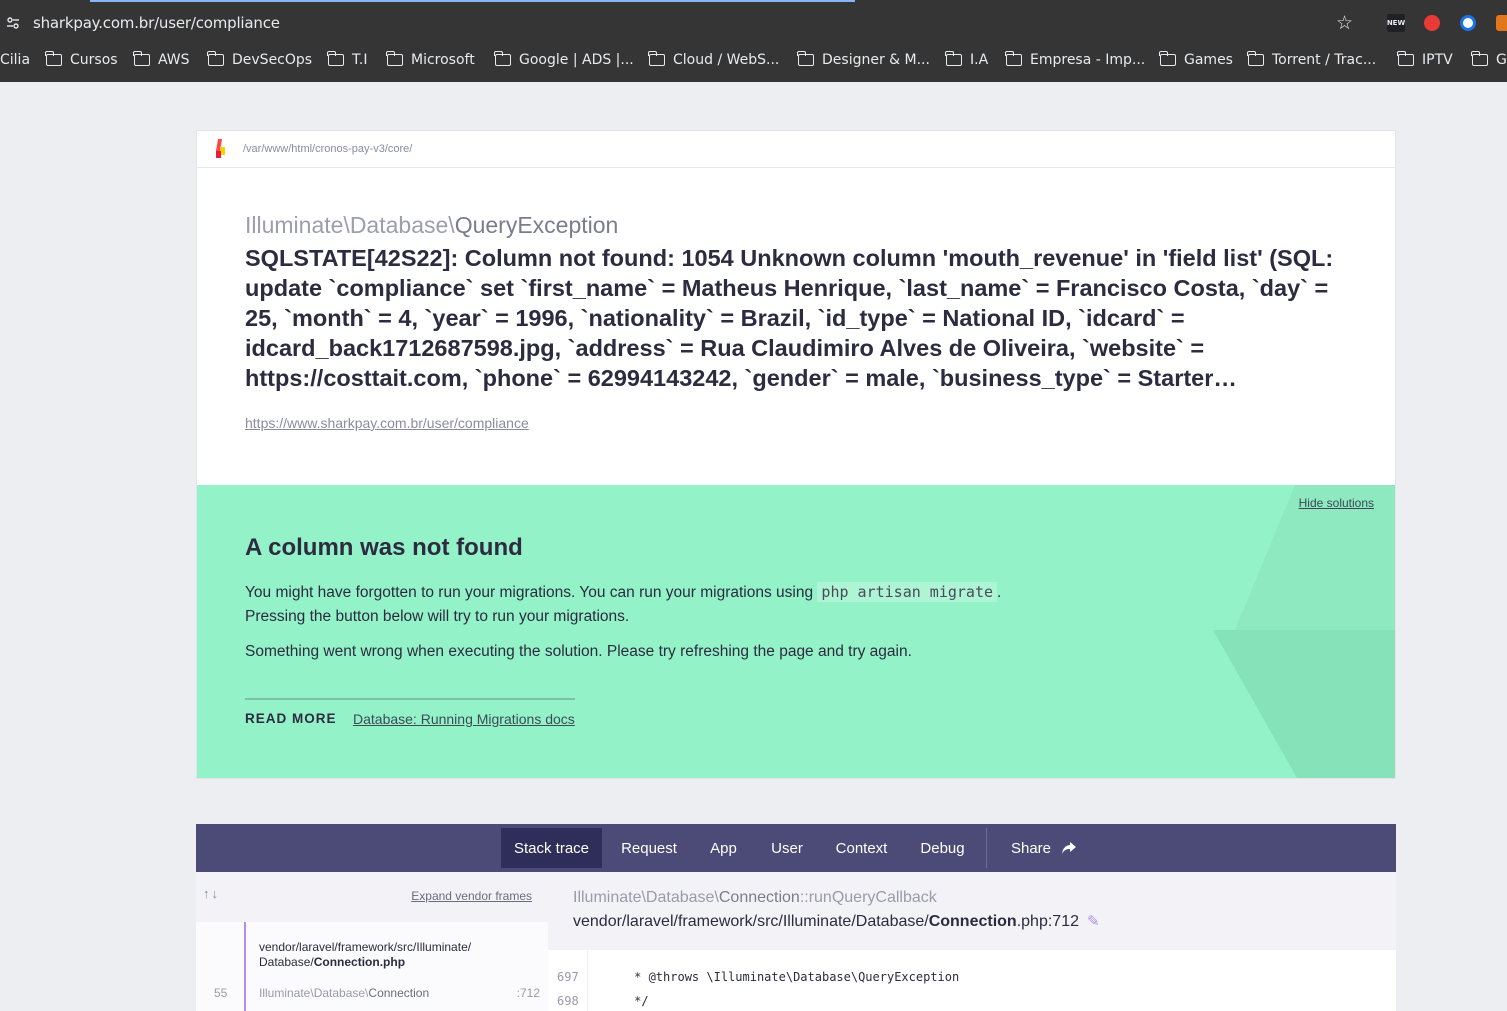 The width and height of the screenshot is (1507, 1011). I want to click on site-settings-icon, so click(13, 23).